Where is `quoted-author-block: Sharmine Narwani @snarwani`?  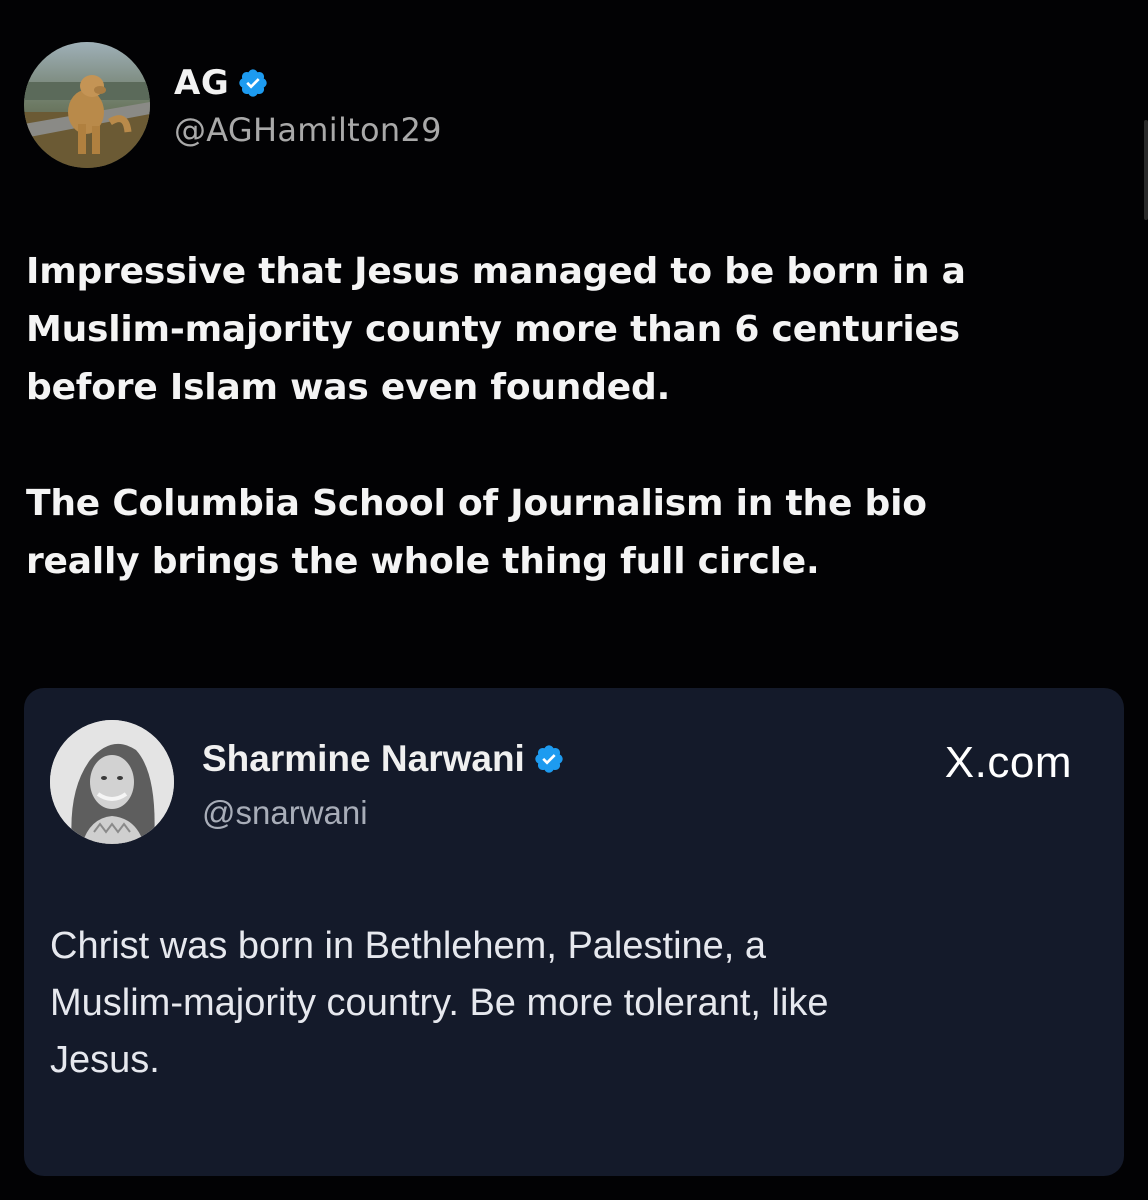
quoted-author-block: Sharmine Narwani @snarwani is located at coordinates (383, 784).